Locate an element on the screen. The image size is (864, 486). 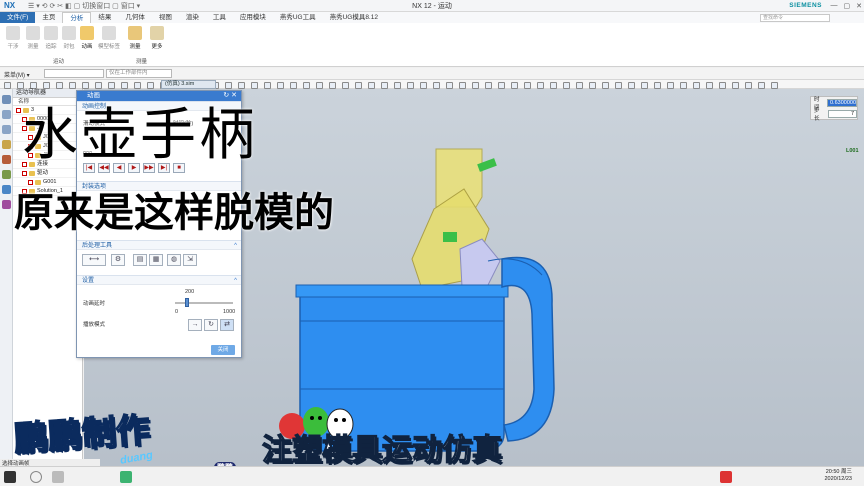
close-icon: ✕ is located at coordinates (859, 6).